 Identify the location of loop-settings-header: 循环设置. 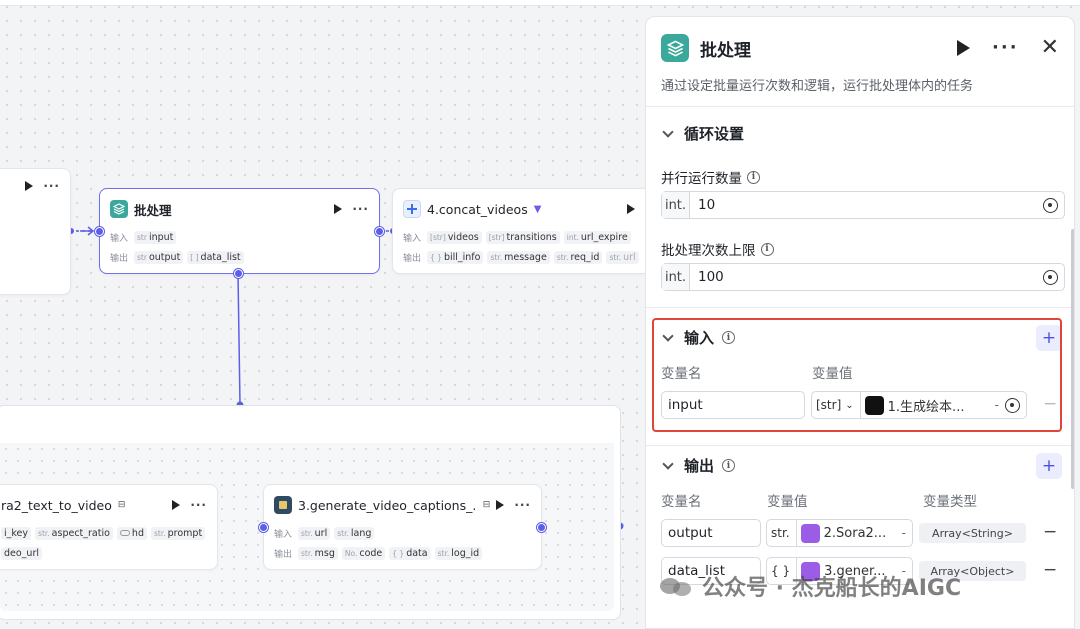
(702, 133).